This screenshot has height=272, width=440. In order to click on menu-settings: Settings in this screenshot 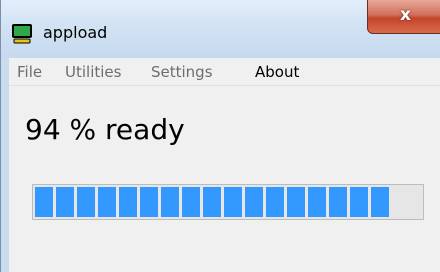, I will do `click(182, 72)`.